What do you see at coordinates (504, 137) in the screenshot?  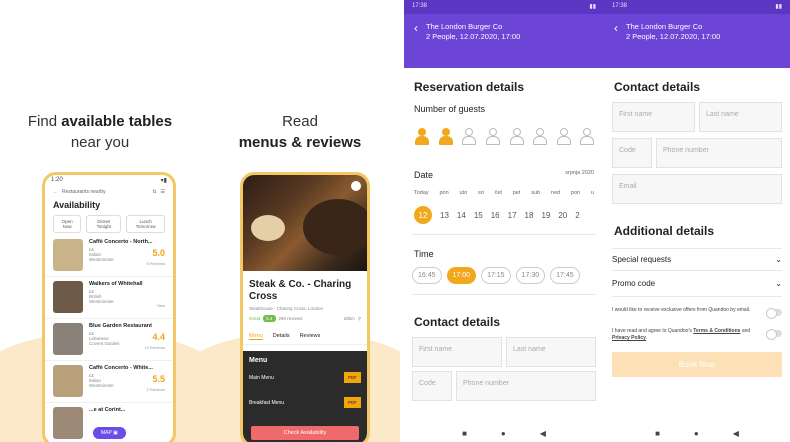 I see `guest-selector` at bounding box center [504, 137].